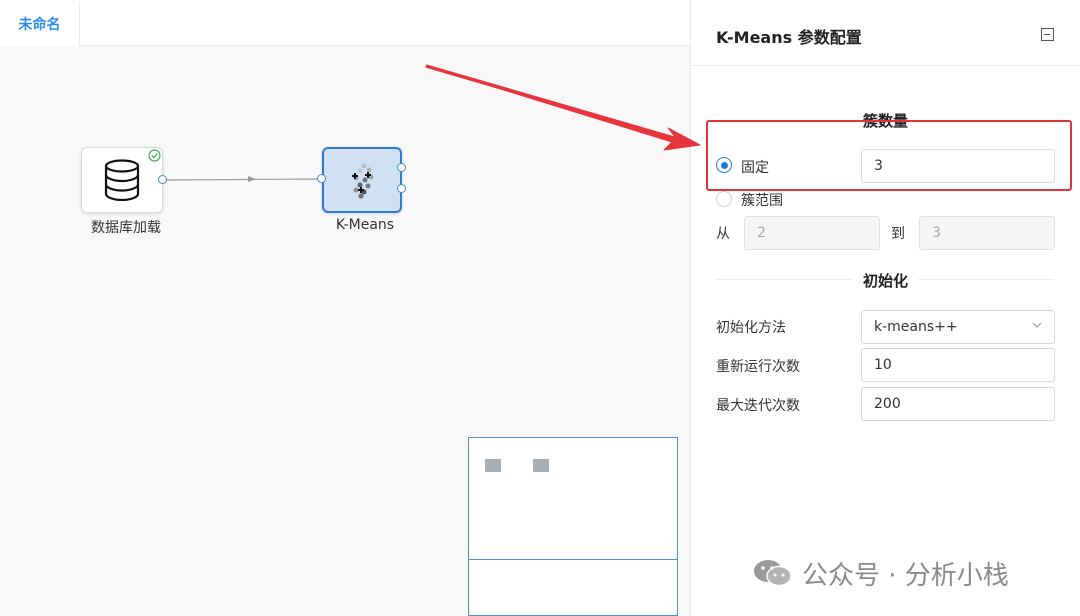 This screenshot has height=616, width=1080. I want to click on init-method-label: 初始化方法, so click(751, 328).